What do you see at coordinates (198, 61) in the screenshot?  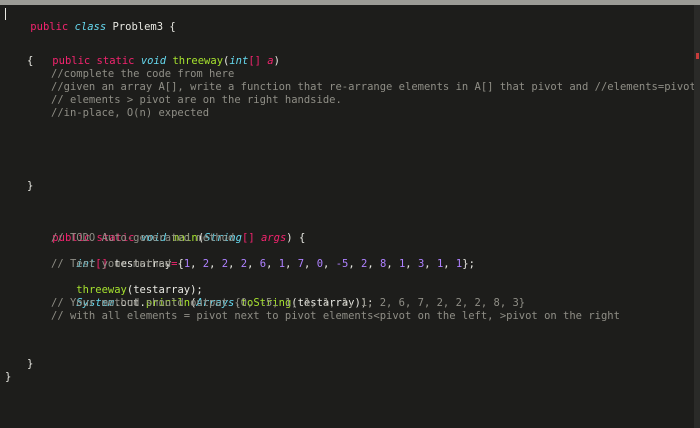 I see `method-name-threeway: threeway` at bounding box center [198, 61].